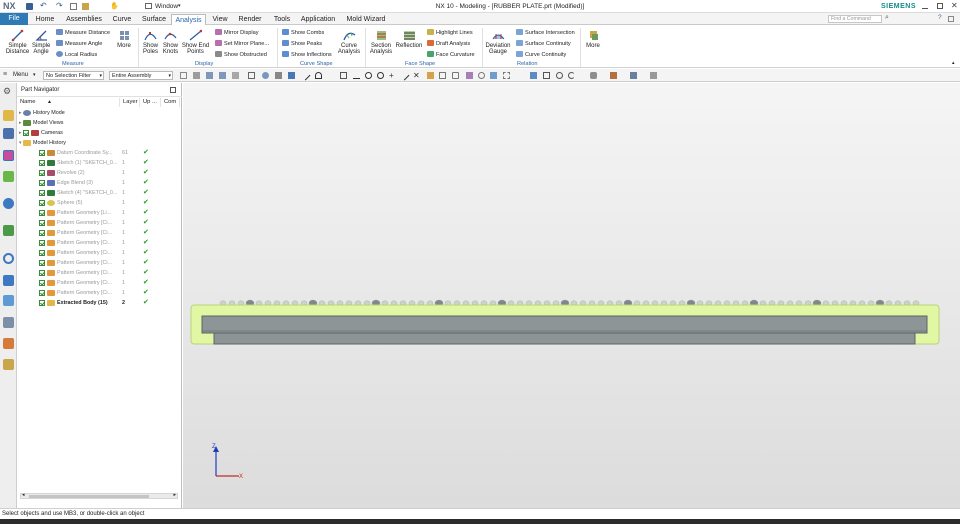 Image resolution: width=960 pixels, height=524 pixels. I want to click on snap-point-on-face-icon, so click(430, 75).